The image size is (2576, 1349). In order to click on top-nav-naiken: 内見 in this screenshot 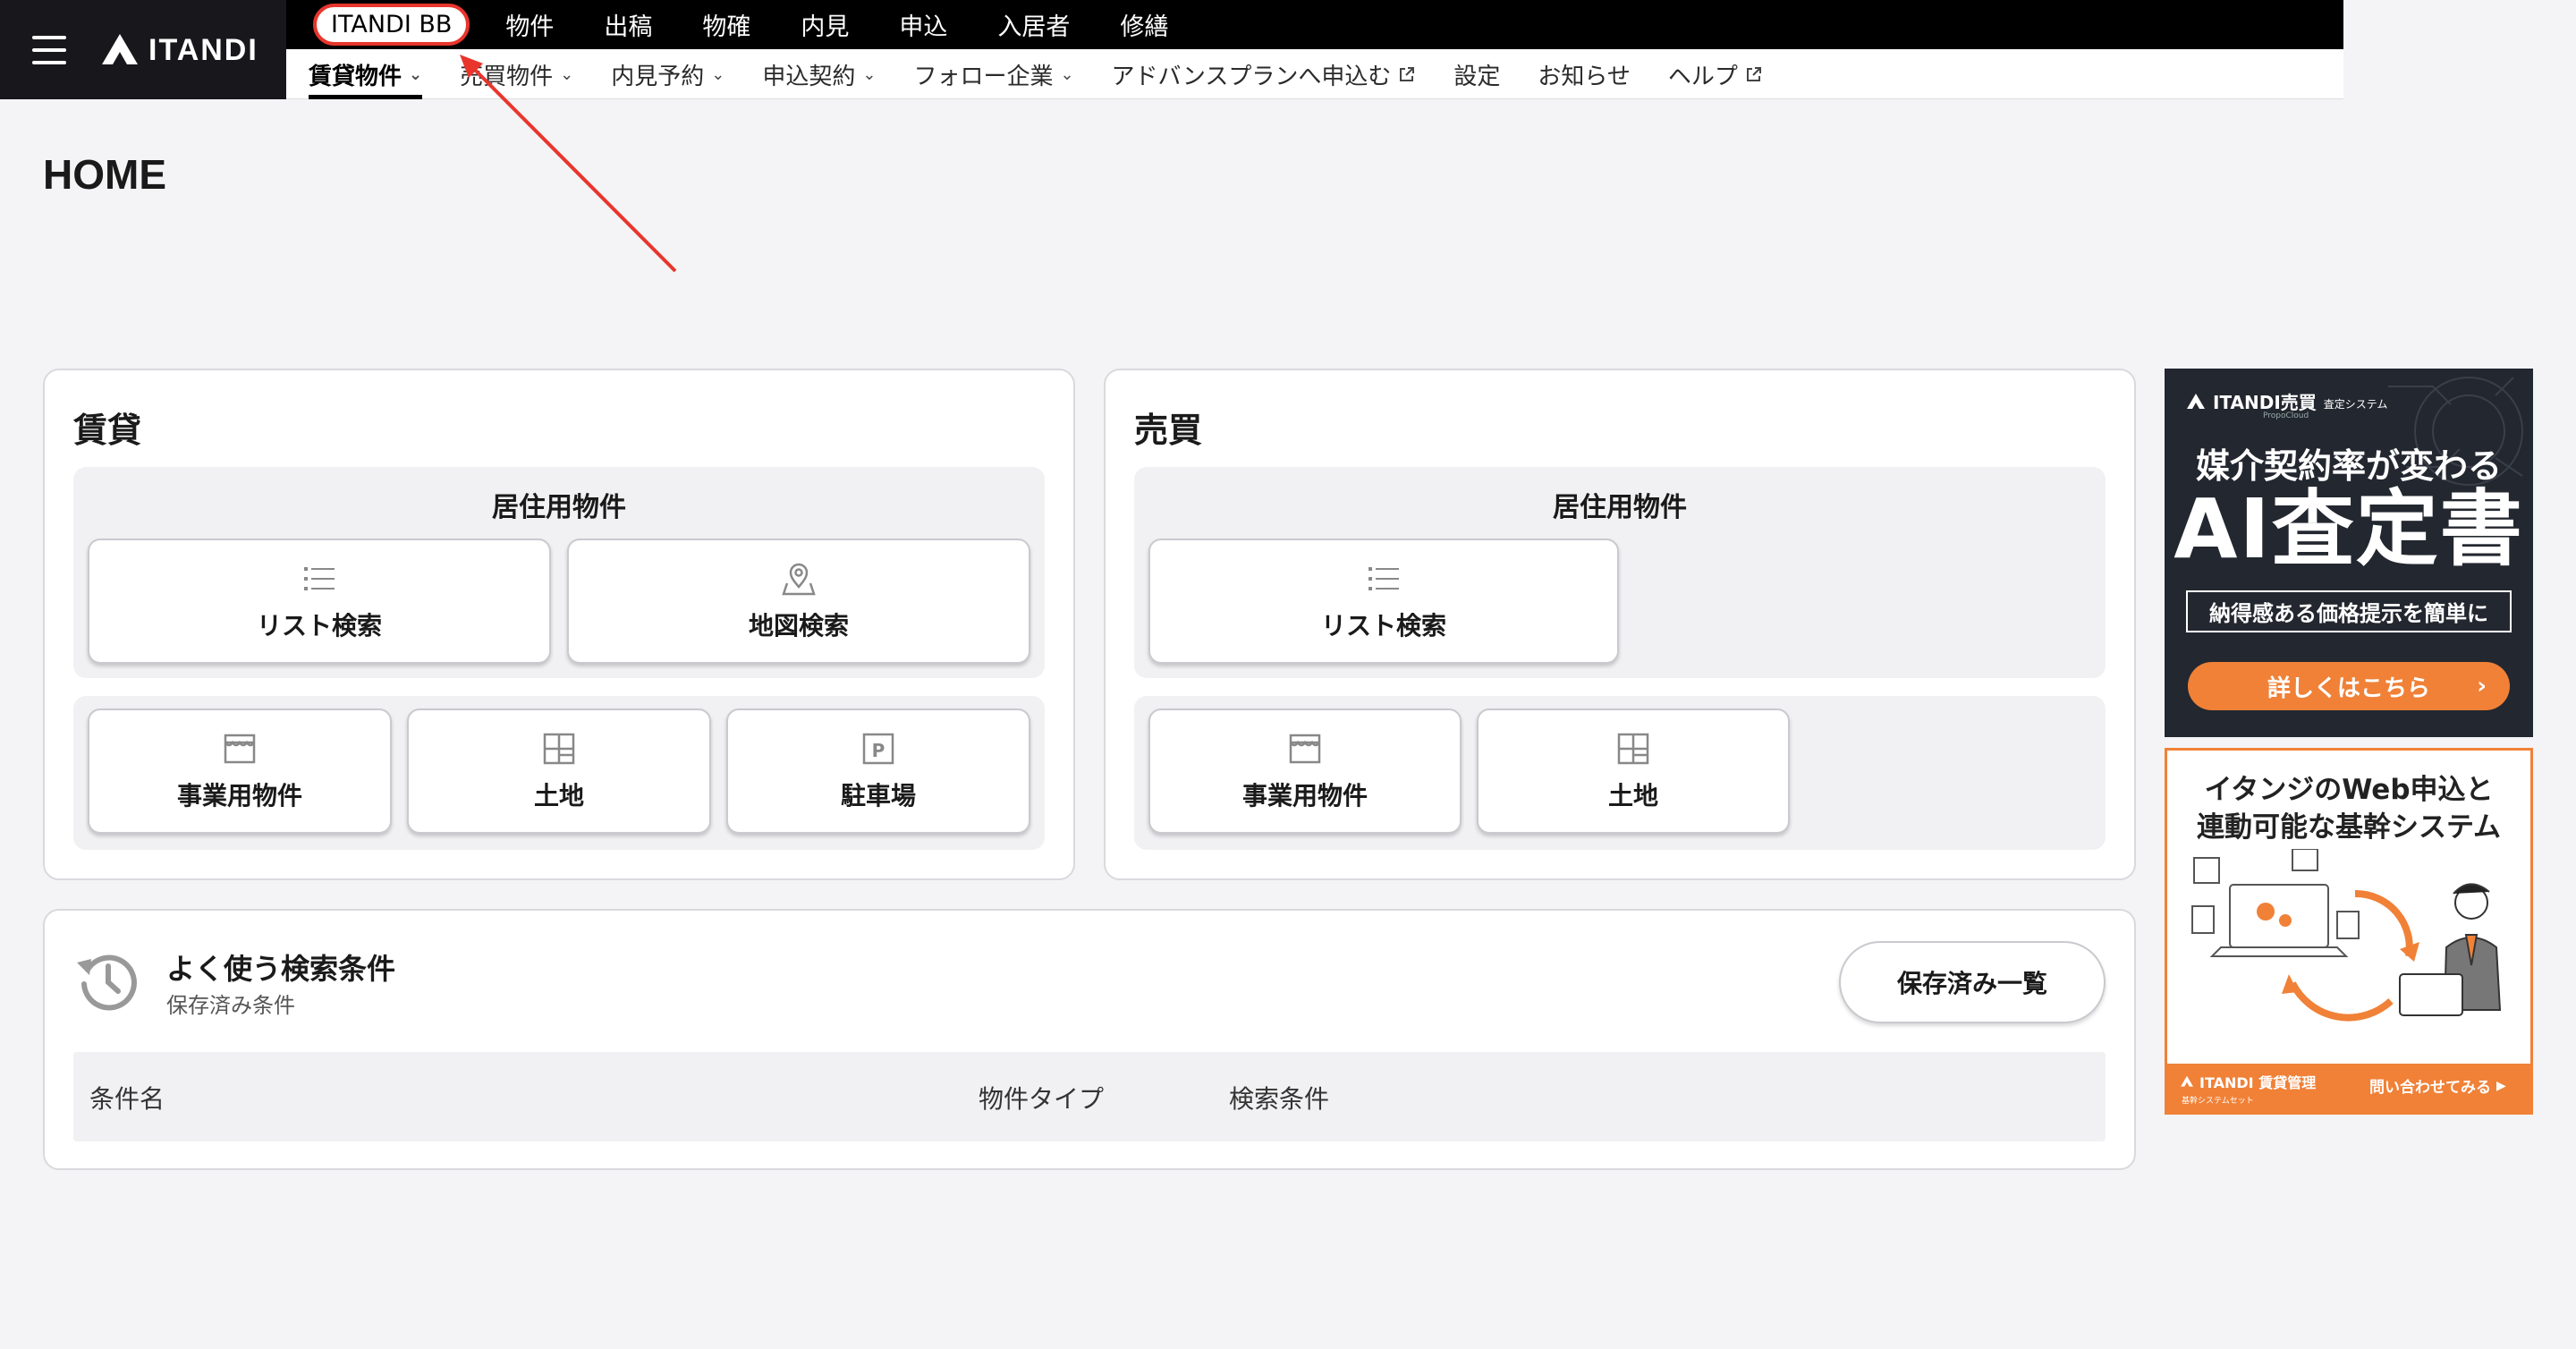, I will do `click(824, 24)`.